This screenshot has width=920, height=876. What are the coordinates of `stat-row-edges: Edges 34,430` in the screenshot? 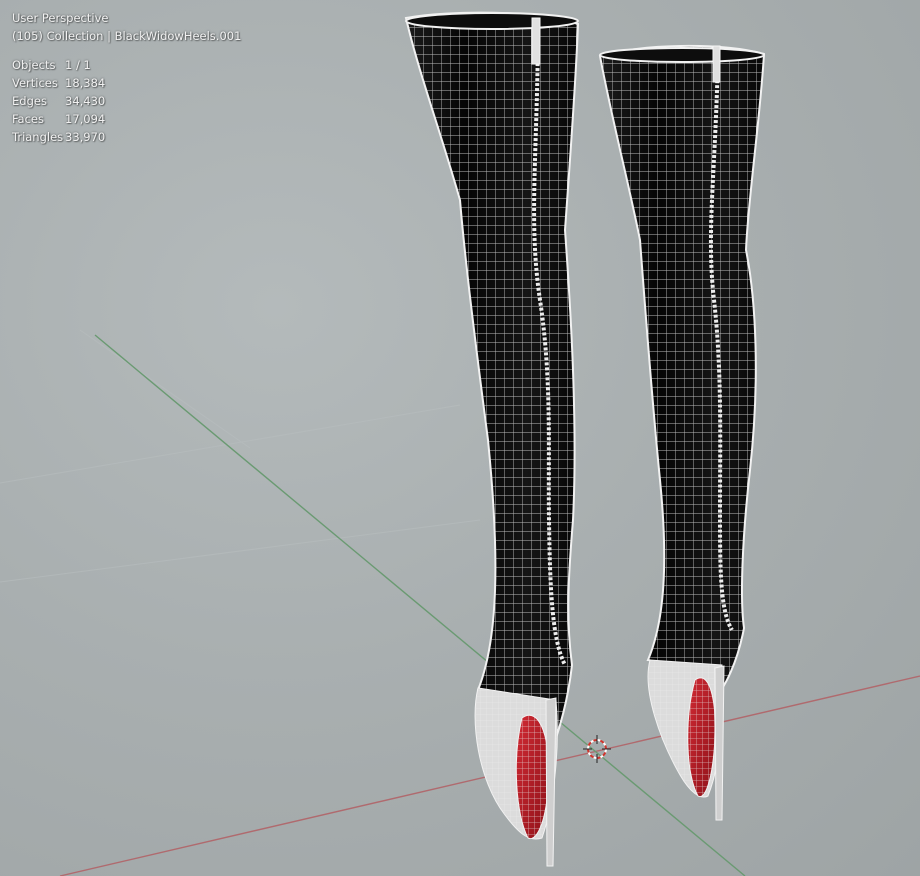 It's located at (126, 101).